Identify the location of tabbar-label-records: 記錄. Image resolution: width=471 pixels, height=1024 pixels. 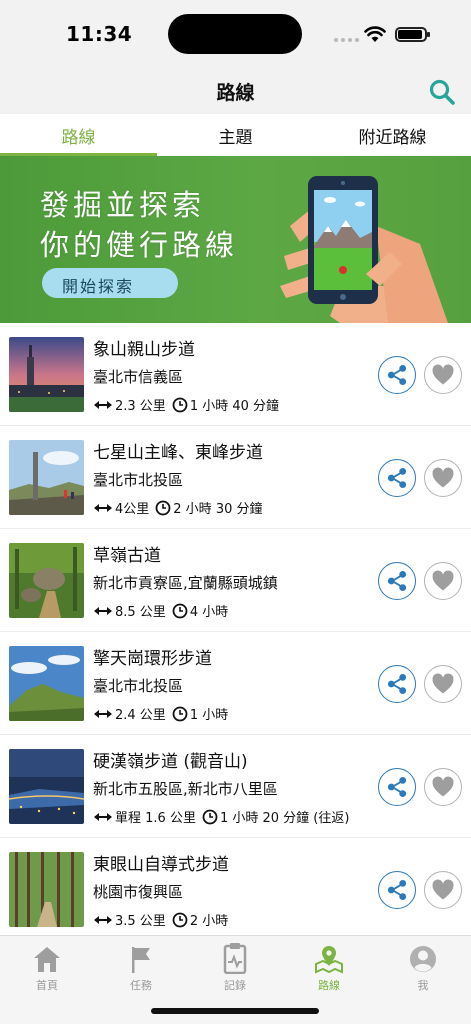
(235, 985).